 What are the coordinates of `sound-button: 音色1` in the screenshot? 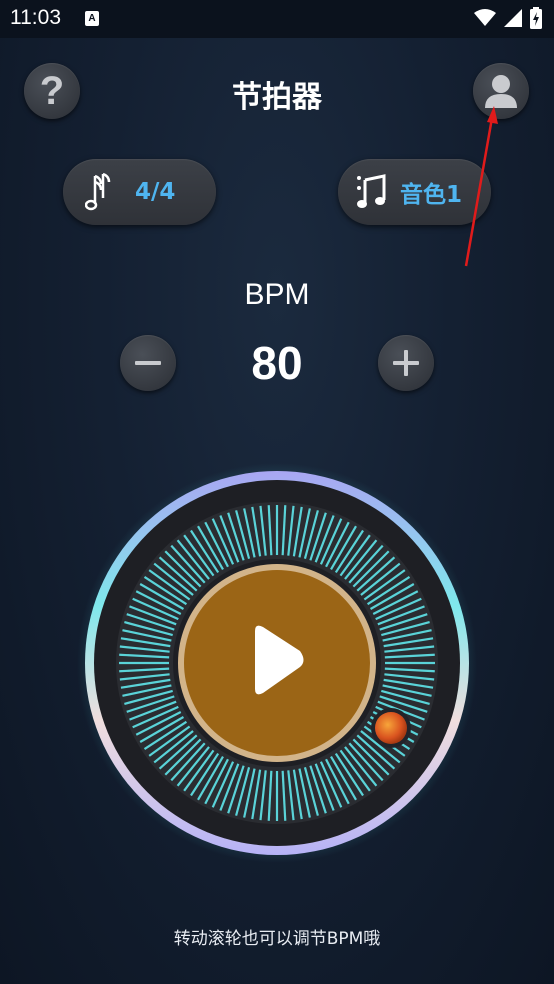 It's located at (414, 192).